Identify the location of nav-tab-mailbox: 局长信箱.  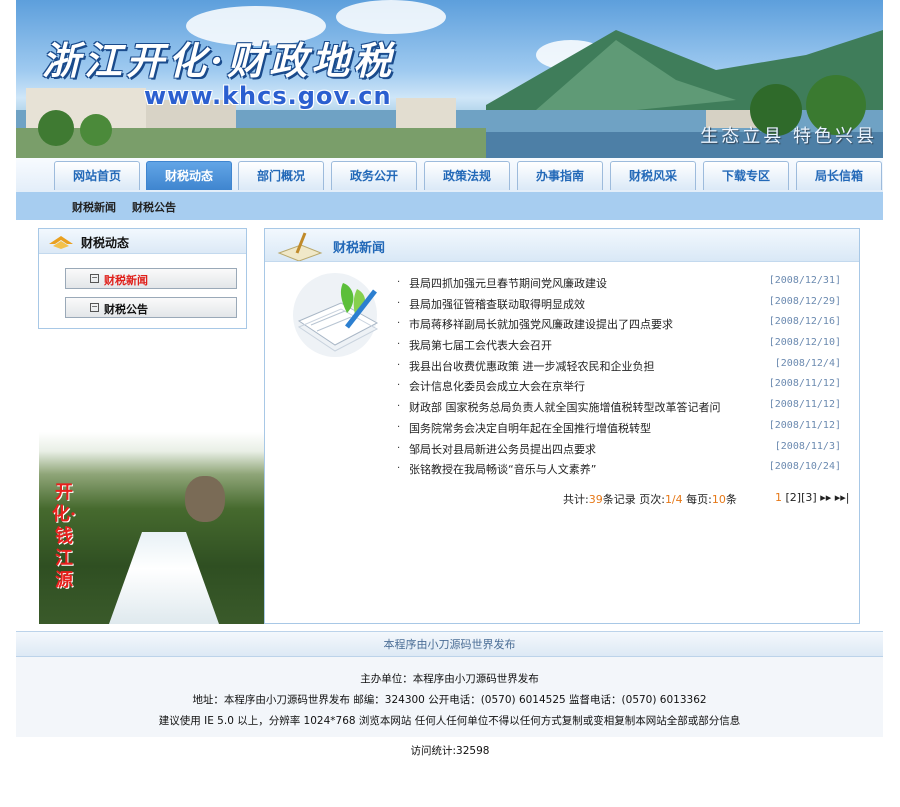
(839, 175).